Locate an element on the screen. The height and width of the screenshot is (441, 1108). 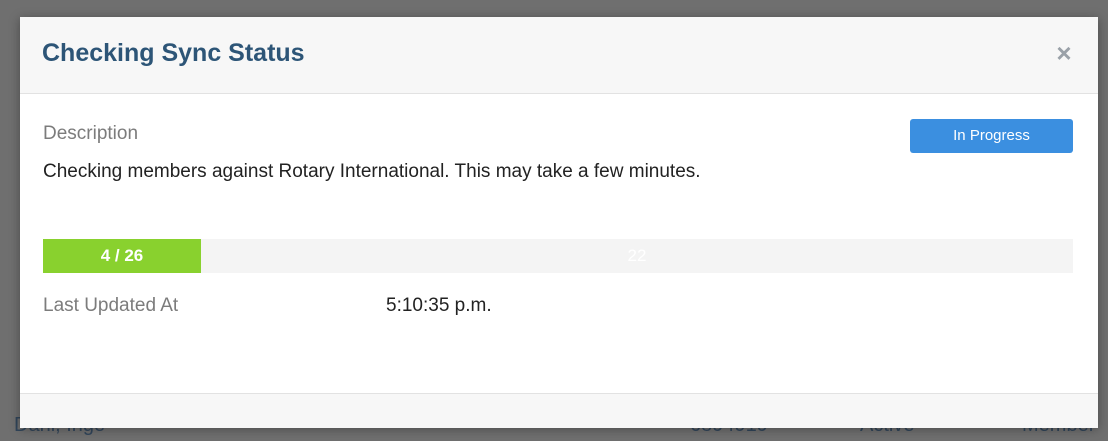
sync-progress-bar: 4 / 26 22 is located at coordinates (558, 256).